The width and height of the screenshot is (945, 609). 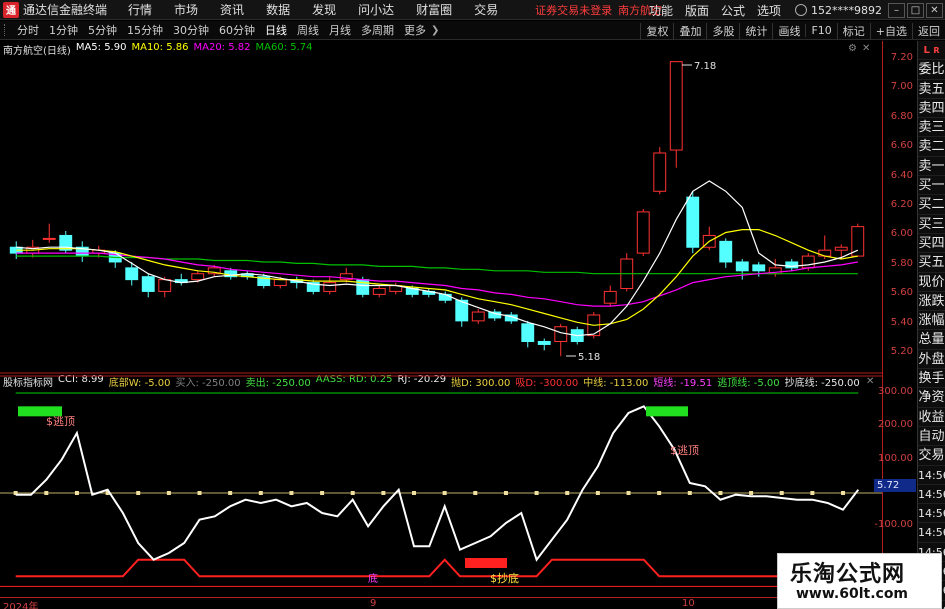 I want to click on menu-trade: 交易, so click(x=486, y=9).